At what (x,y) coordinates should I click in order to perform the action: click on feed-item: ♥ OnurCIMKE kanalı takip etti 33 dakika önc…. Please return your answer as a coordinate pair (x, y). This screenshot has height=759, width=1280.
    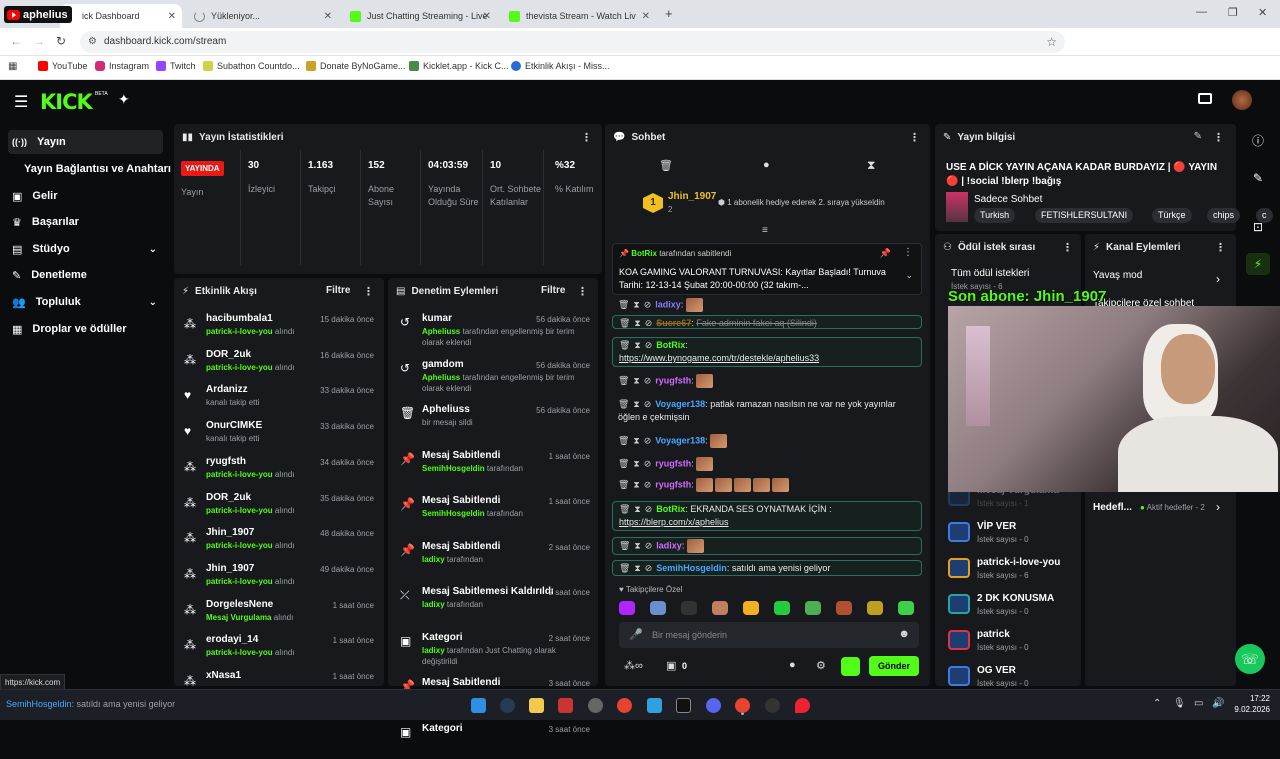
    Looking at the image, I should click on (280, 437).